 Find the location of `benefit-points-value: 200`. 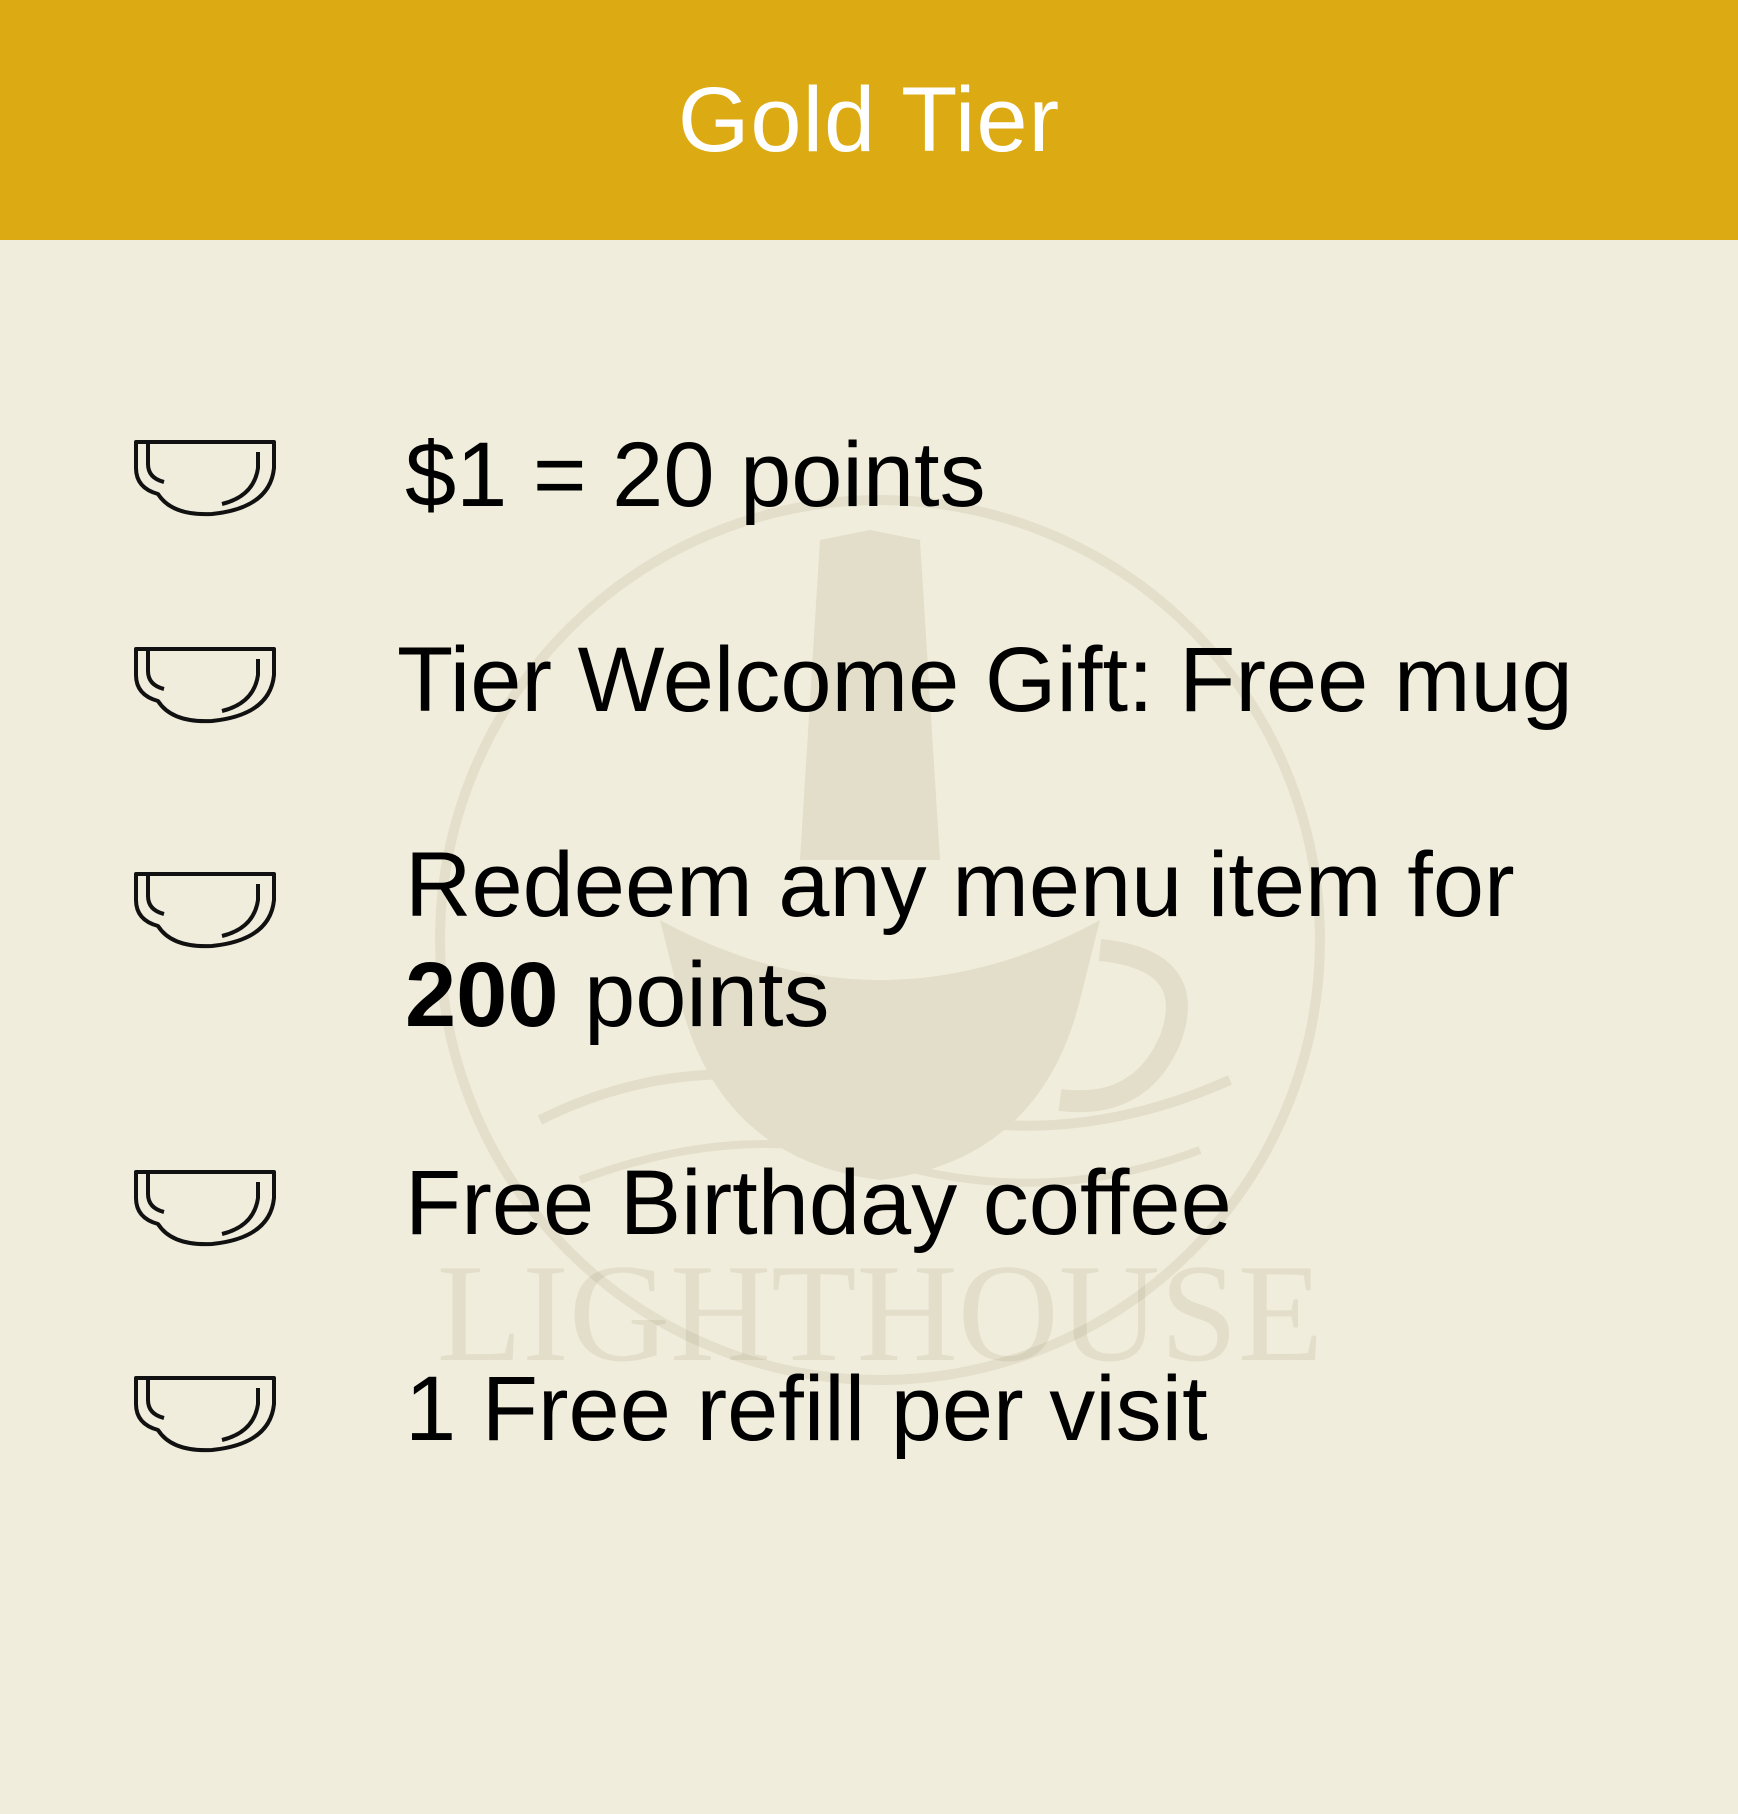

benefit-points-value: 200 is located at coordinates (482, 995).